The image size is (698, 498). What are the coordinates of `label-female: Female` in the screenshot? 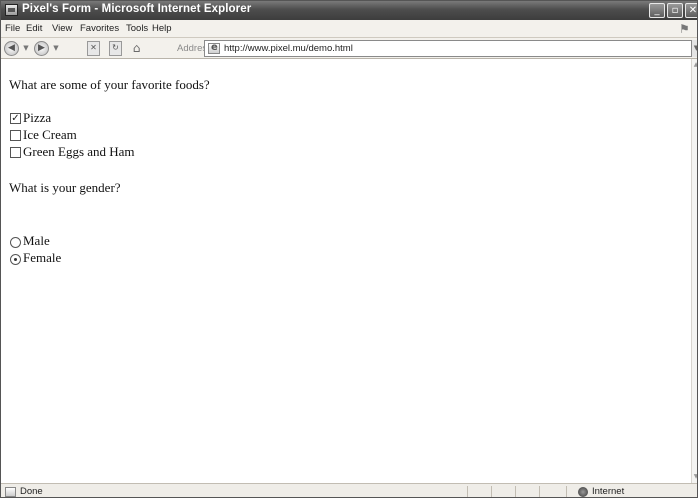 It's located at (42, 258).